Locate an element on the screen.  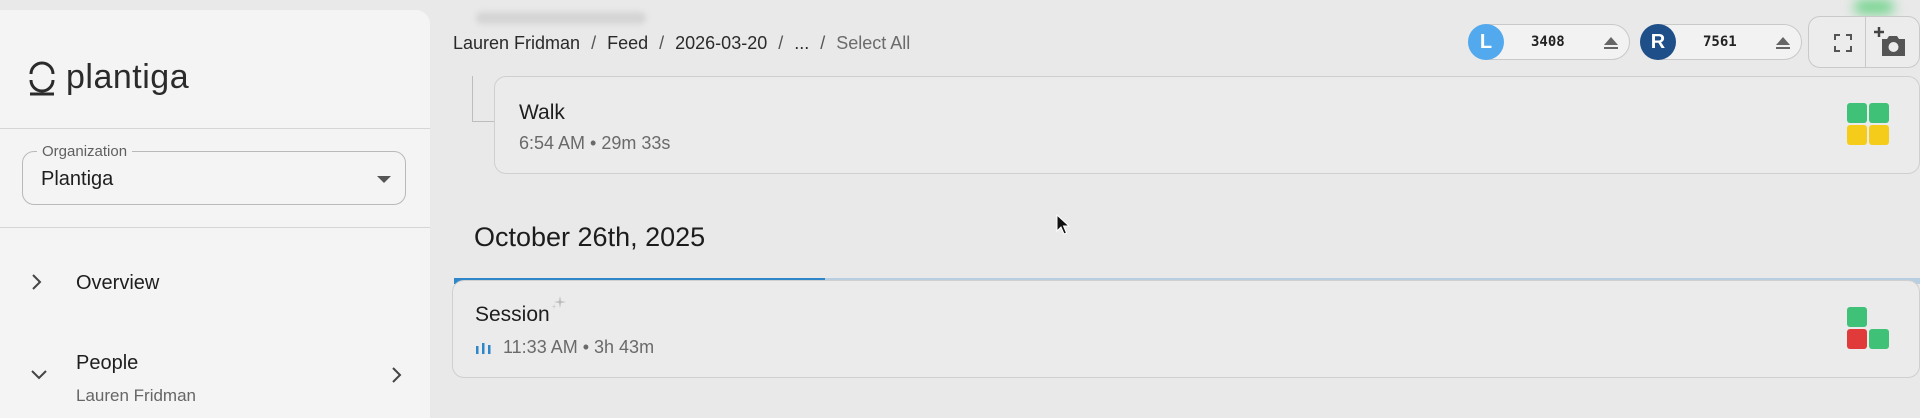
organization-label: Organization is located at coordinates (85, 151).